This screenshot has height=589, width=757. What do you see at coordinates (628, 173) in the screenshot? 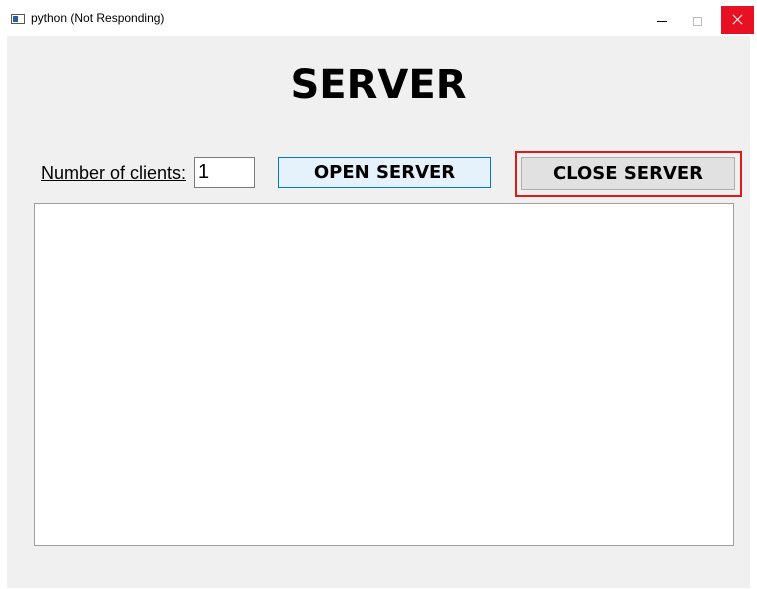
I see `close-server-button: CLOSE SERVER` at bounding box center [628, 173].